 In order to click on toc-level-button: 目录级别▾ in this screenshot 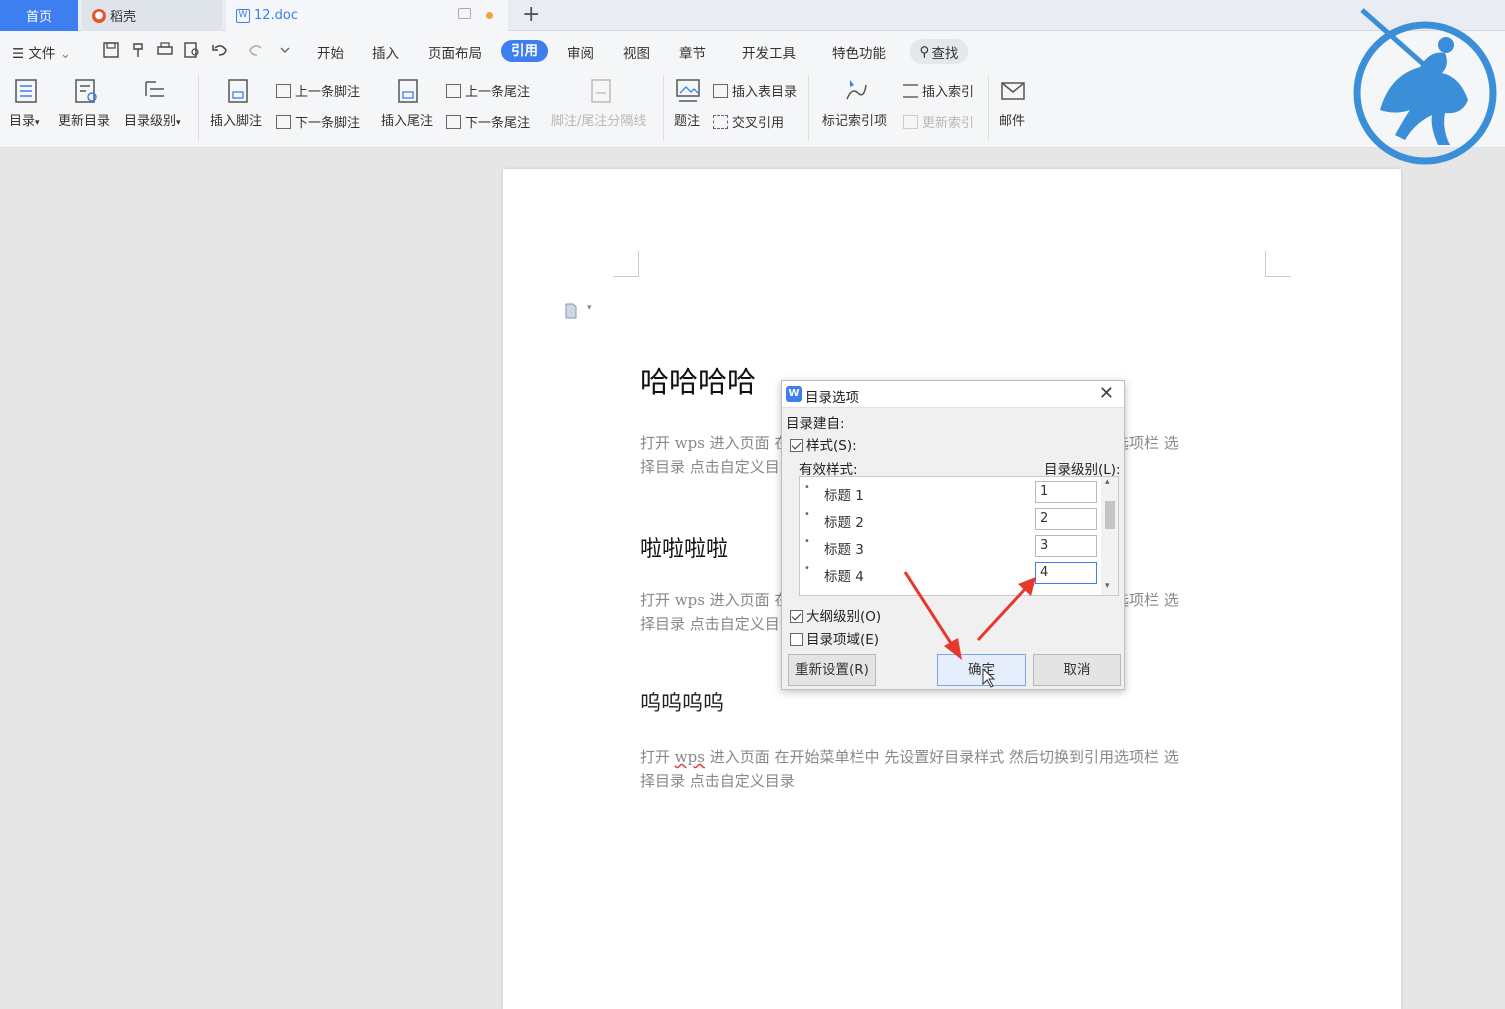, I will do `click(152, 119)`.